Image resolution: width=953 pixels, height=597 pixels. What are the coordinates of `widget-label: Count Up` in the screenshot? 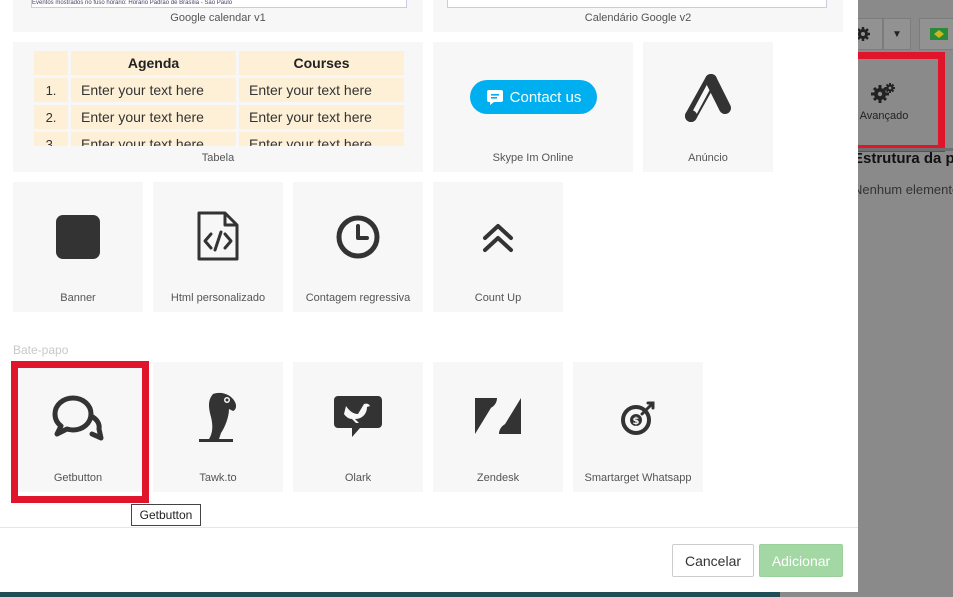 It's located at (498, 298).